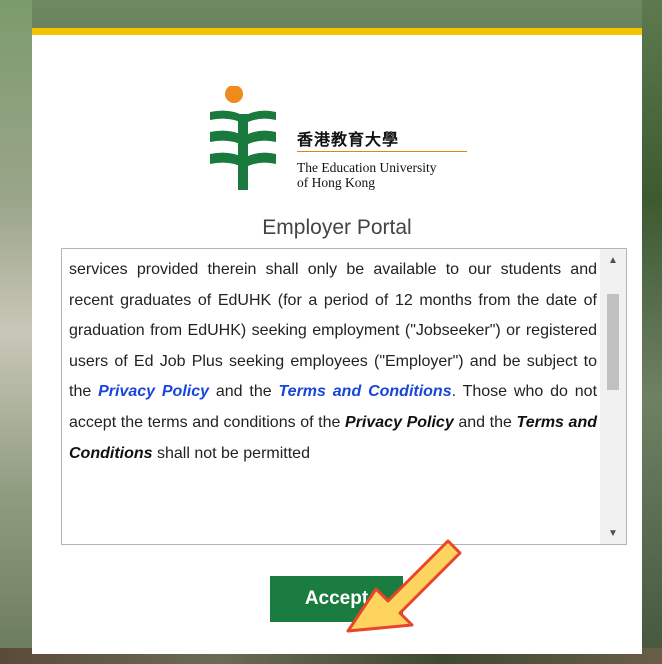 The width and height of the screenshot is (662, 664). Describe the element at coordinates (399, 422) in the screenshot. I see `privacy-policy-emphasis: Privacy Policy` at that location.